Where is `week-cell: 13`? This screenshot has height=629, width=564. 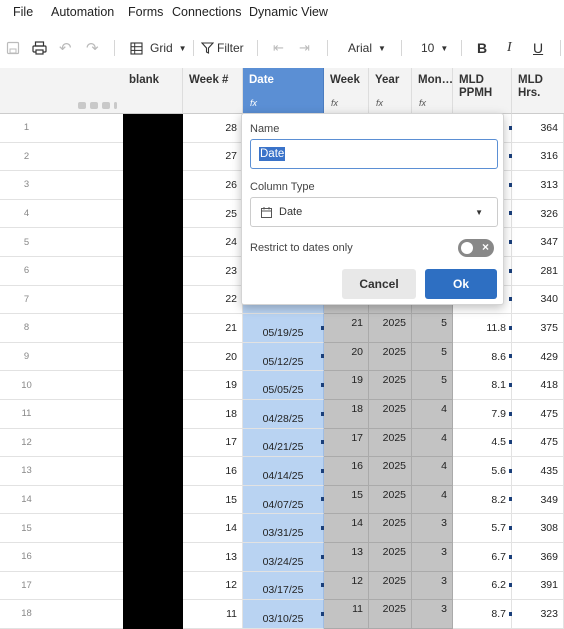
week-cell: 13 is located at coordinates (346, 557).